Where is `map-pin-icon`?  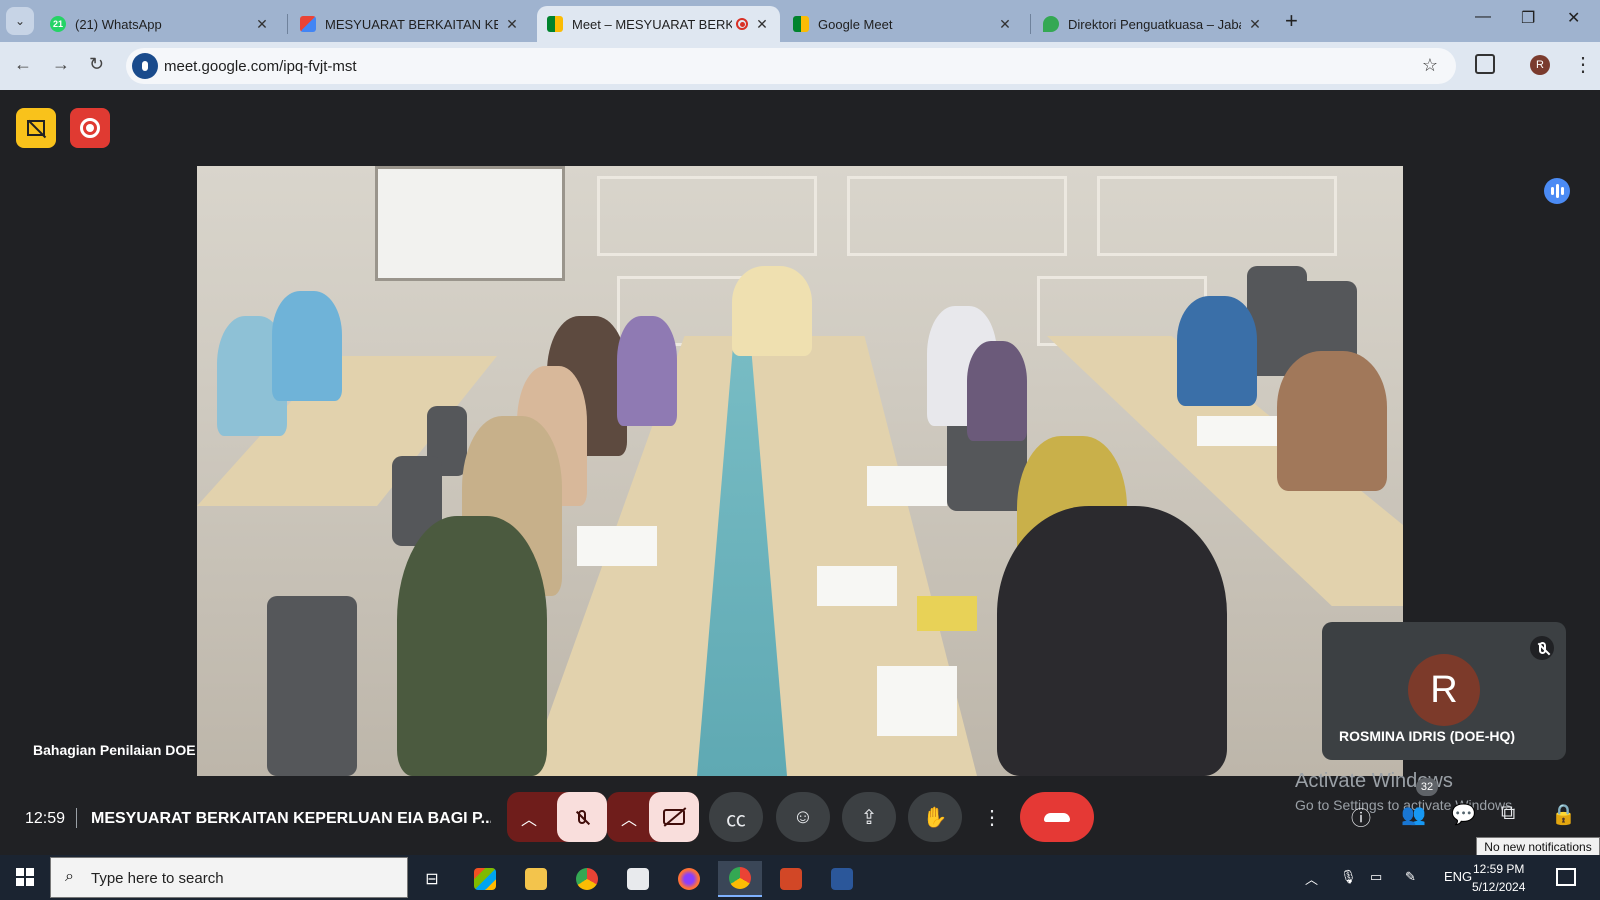 map-pin-icon is located at coordinates (1051, 24).